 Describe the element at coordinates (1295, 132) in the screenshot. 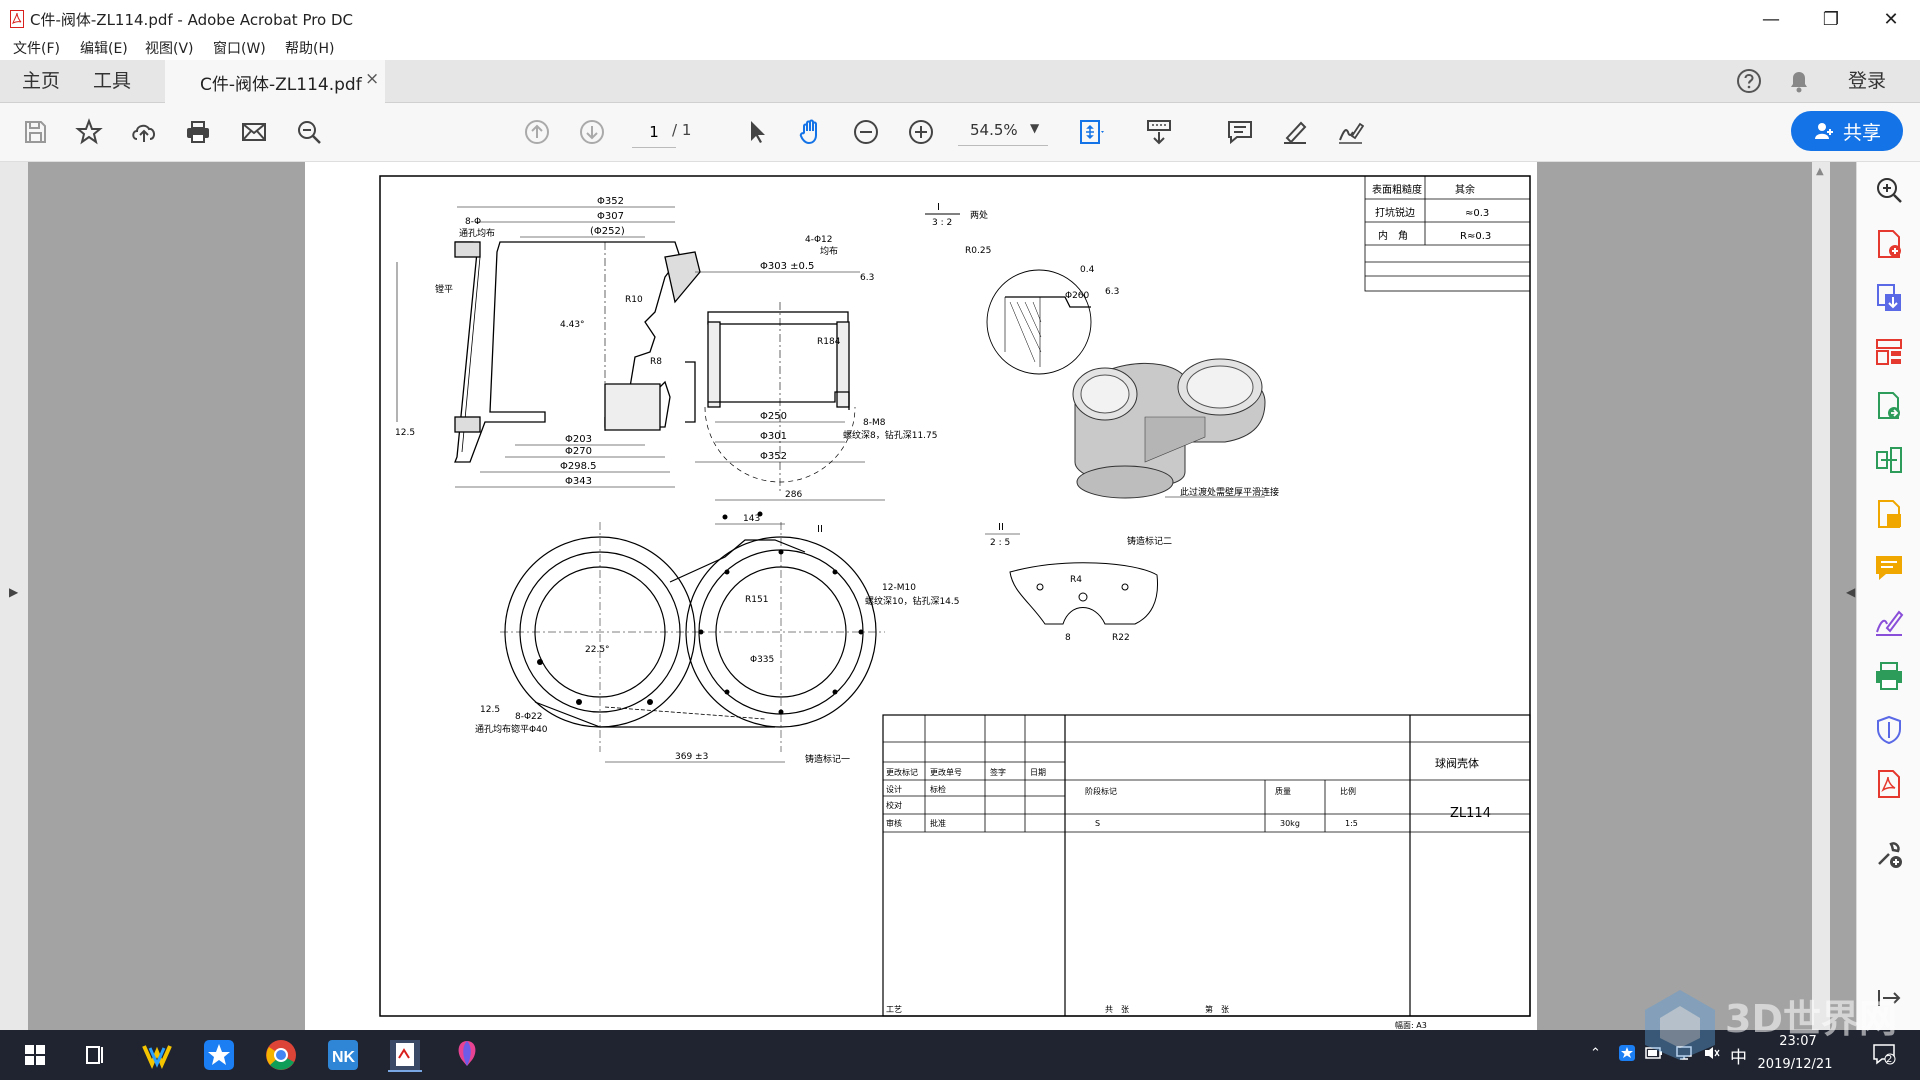

I see `highlight-pen-icon` at that location.